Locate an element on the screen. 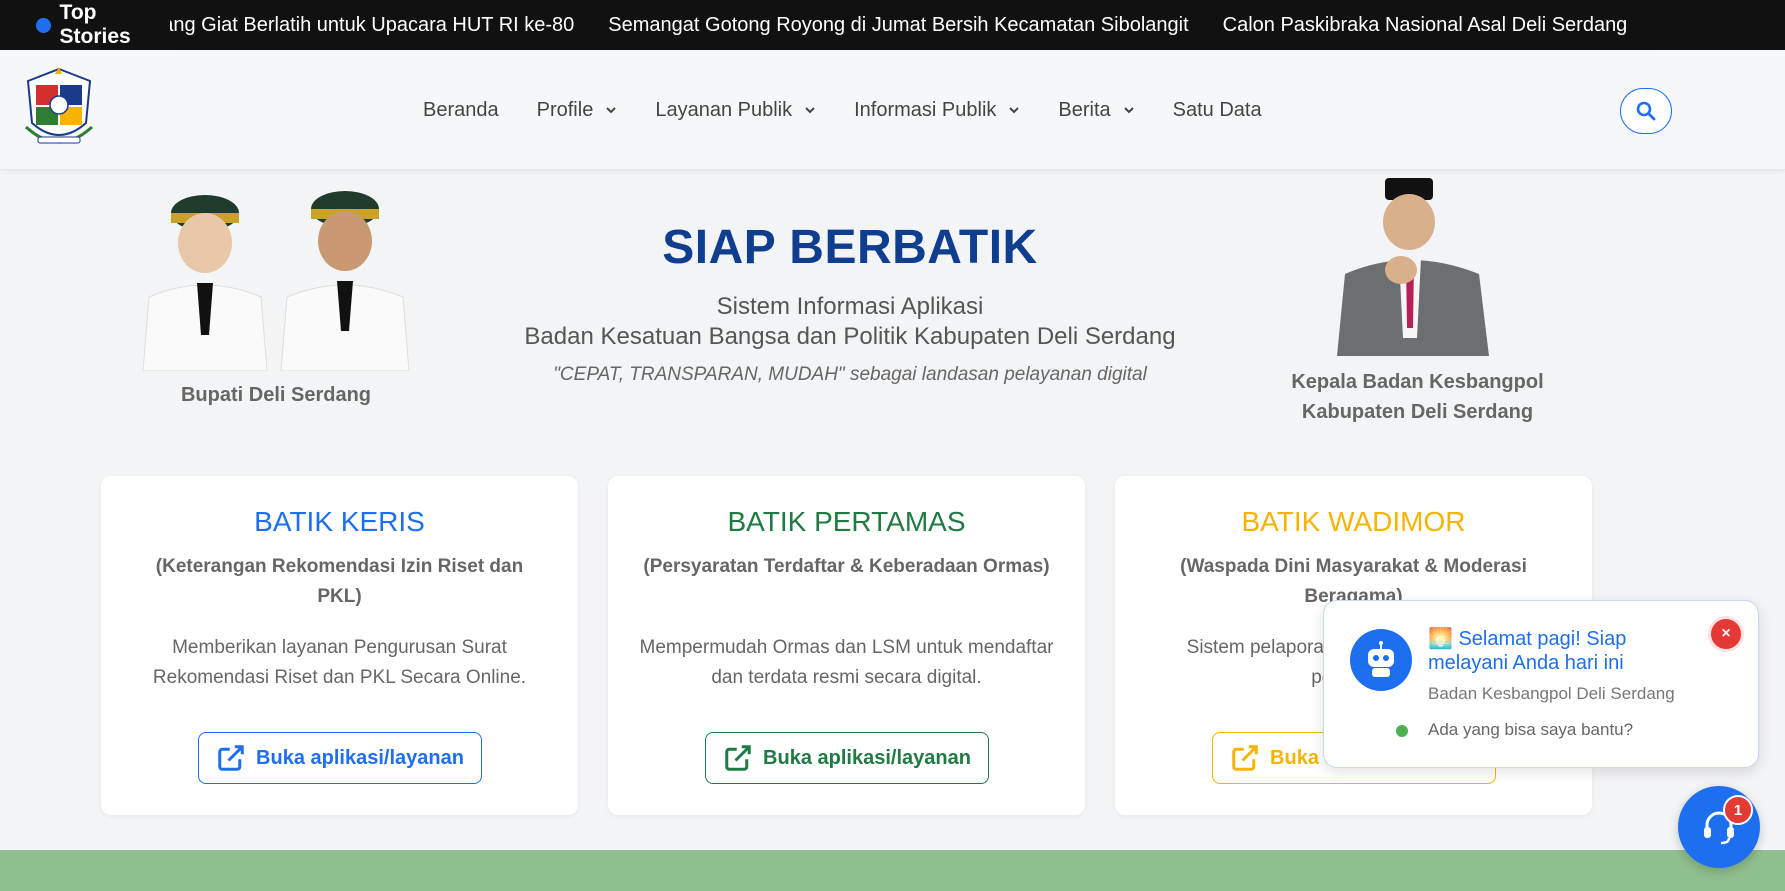 The width and height of the screenshot is (1785, 891). nav-label: Profile is located at coordinates (565, 109).